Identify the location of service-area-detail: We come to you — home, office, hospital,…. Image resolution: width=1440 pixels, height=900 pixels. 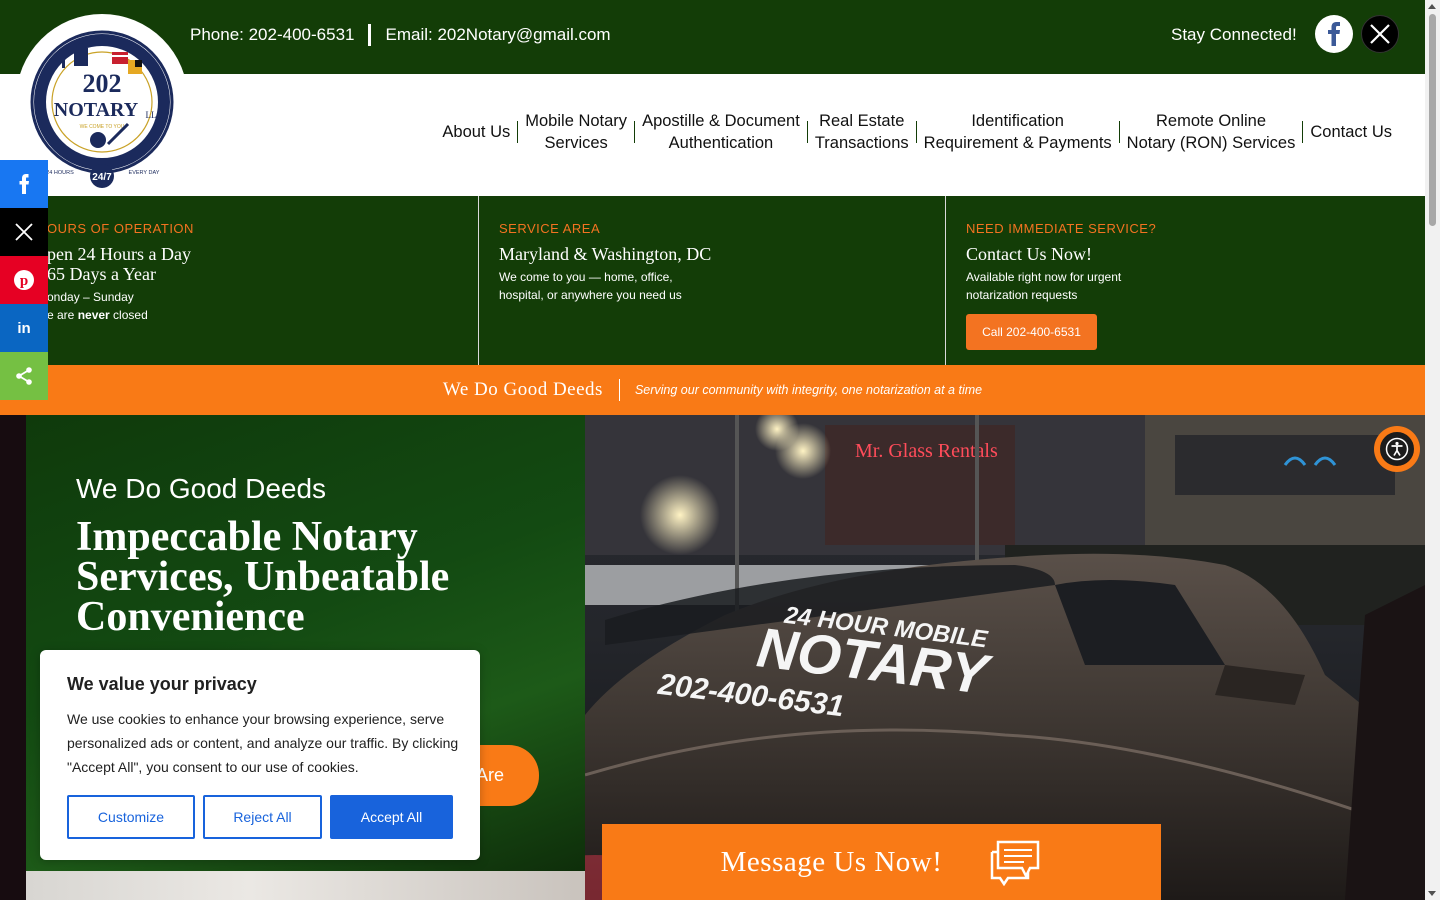
(590, 286).